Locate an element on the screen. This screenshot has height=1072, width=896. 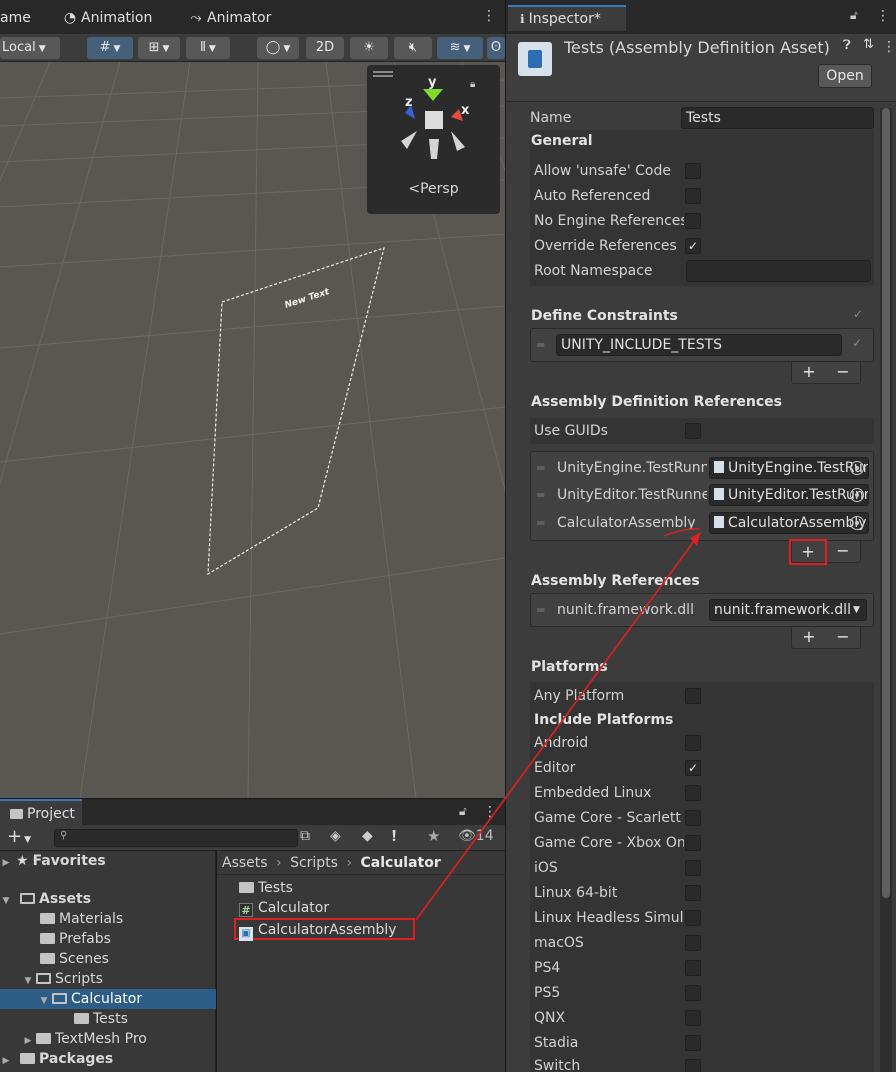
z-axis-label: z is located at coordinates (409, 102).